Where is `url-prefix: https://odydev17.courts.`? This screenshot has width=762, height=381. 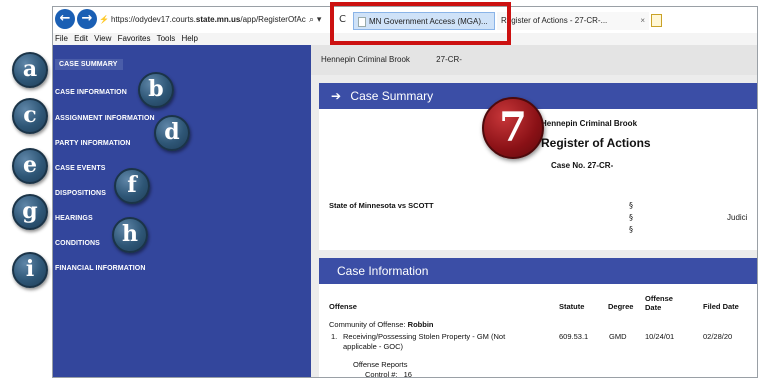 url-prefix: https://odydev17.courts. is located at coordinates (153, 19).